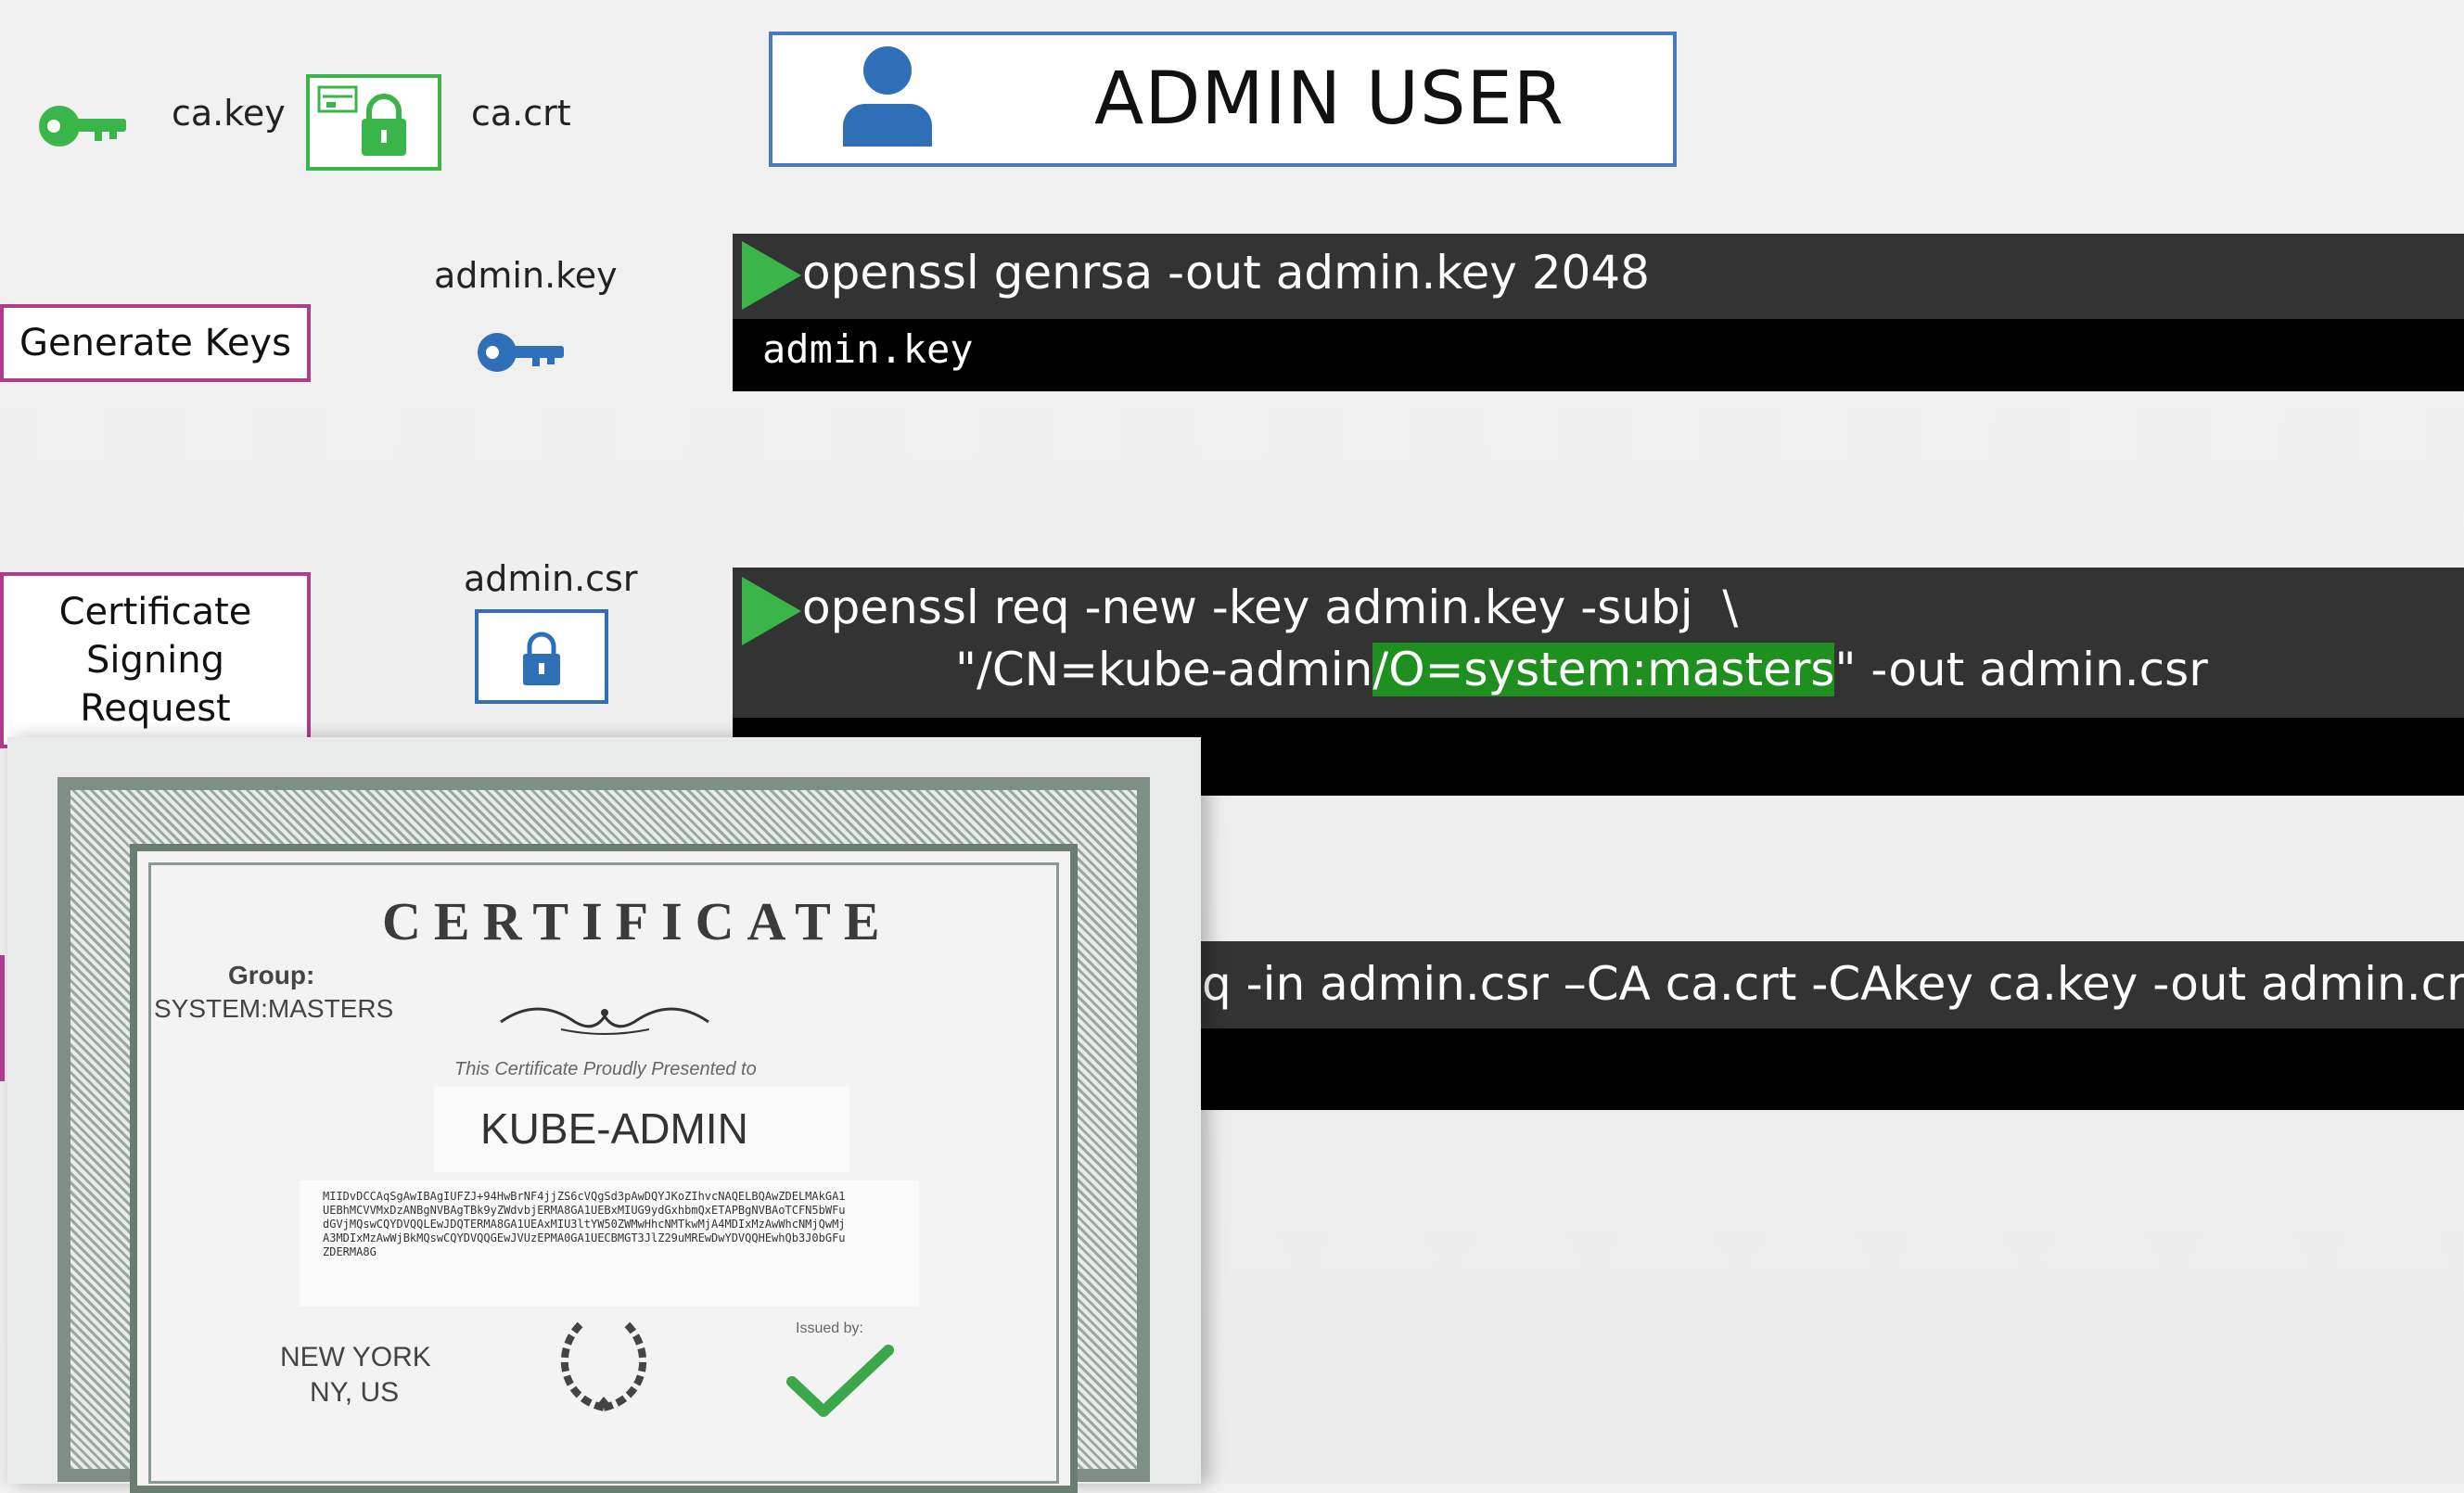  I want to click on ca-key-icon, so click(83, 126).